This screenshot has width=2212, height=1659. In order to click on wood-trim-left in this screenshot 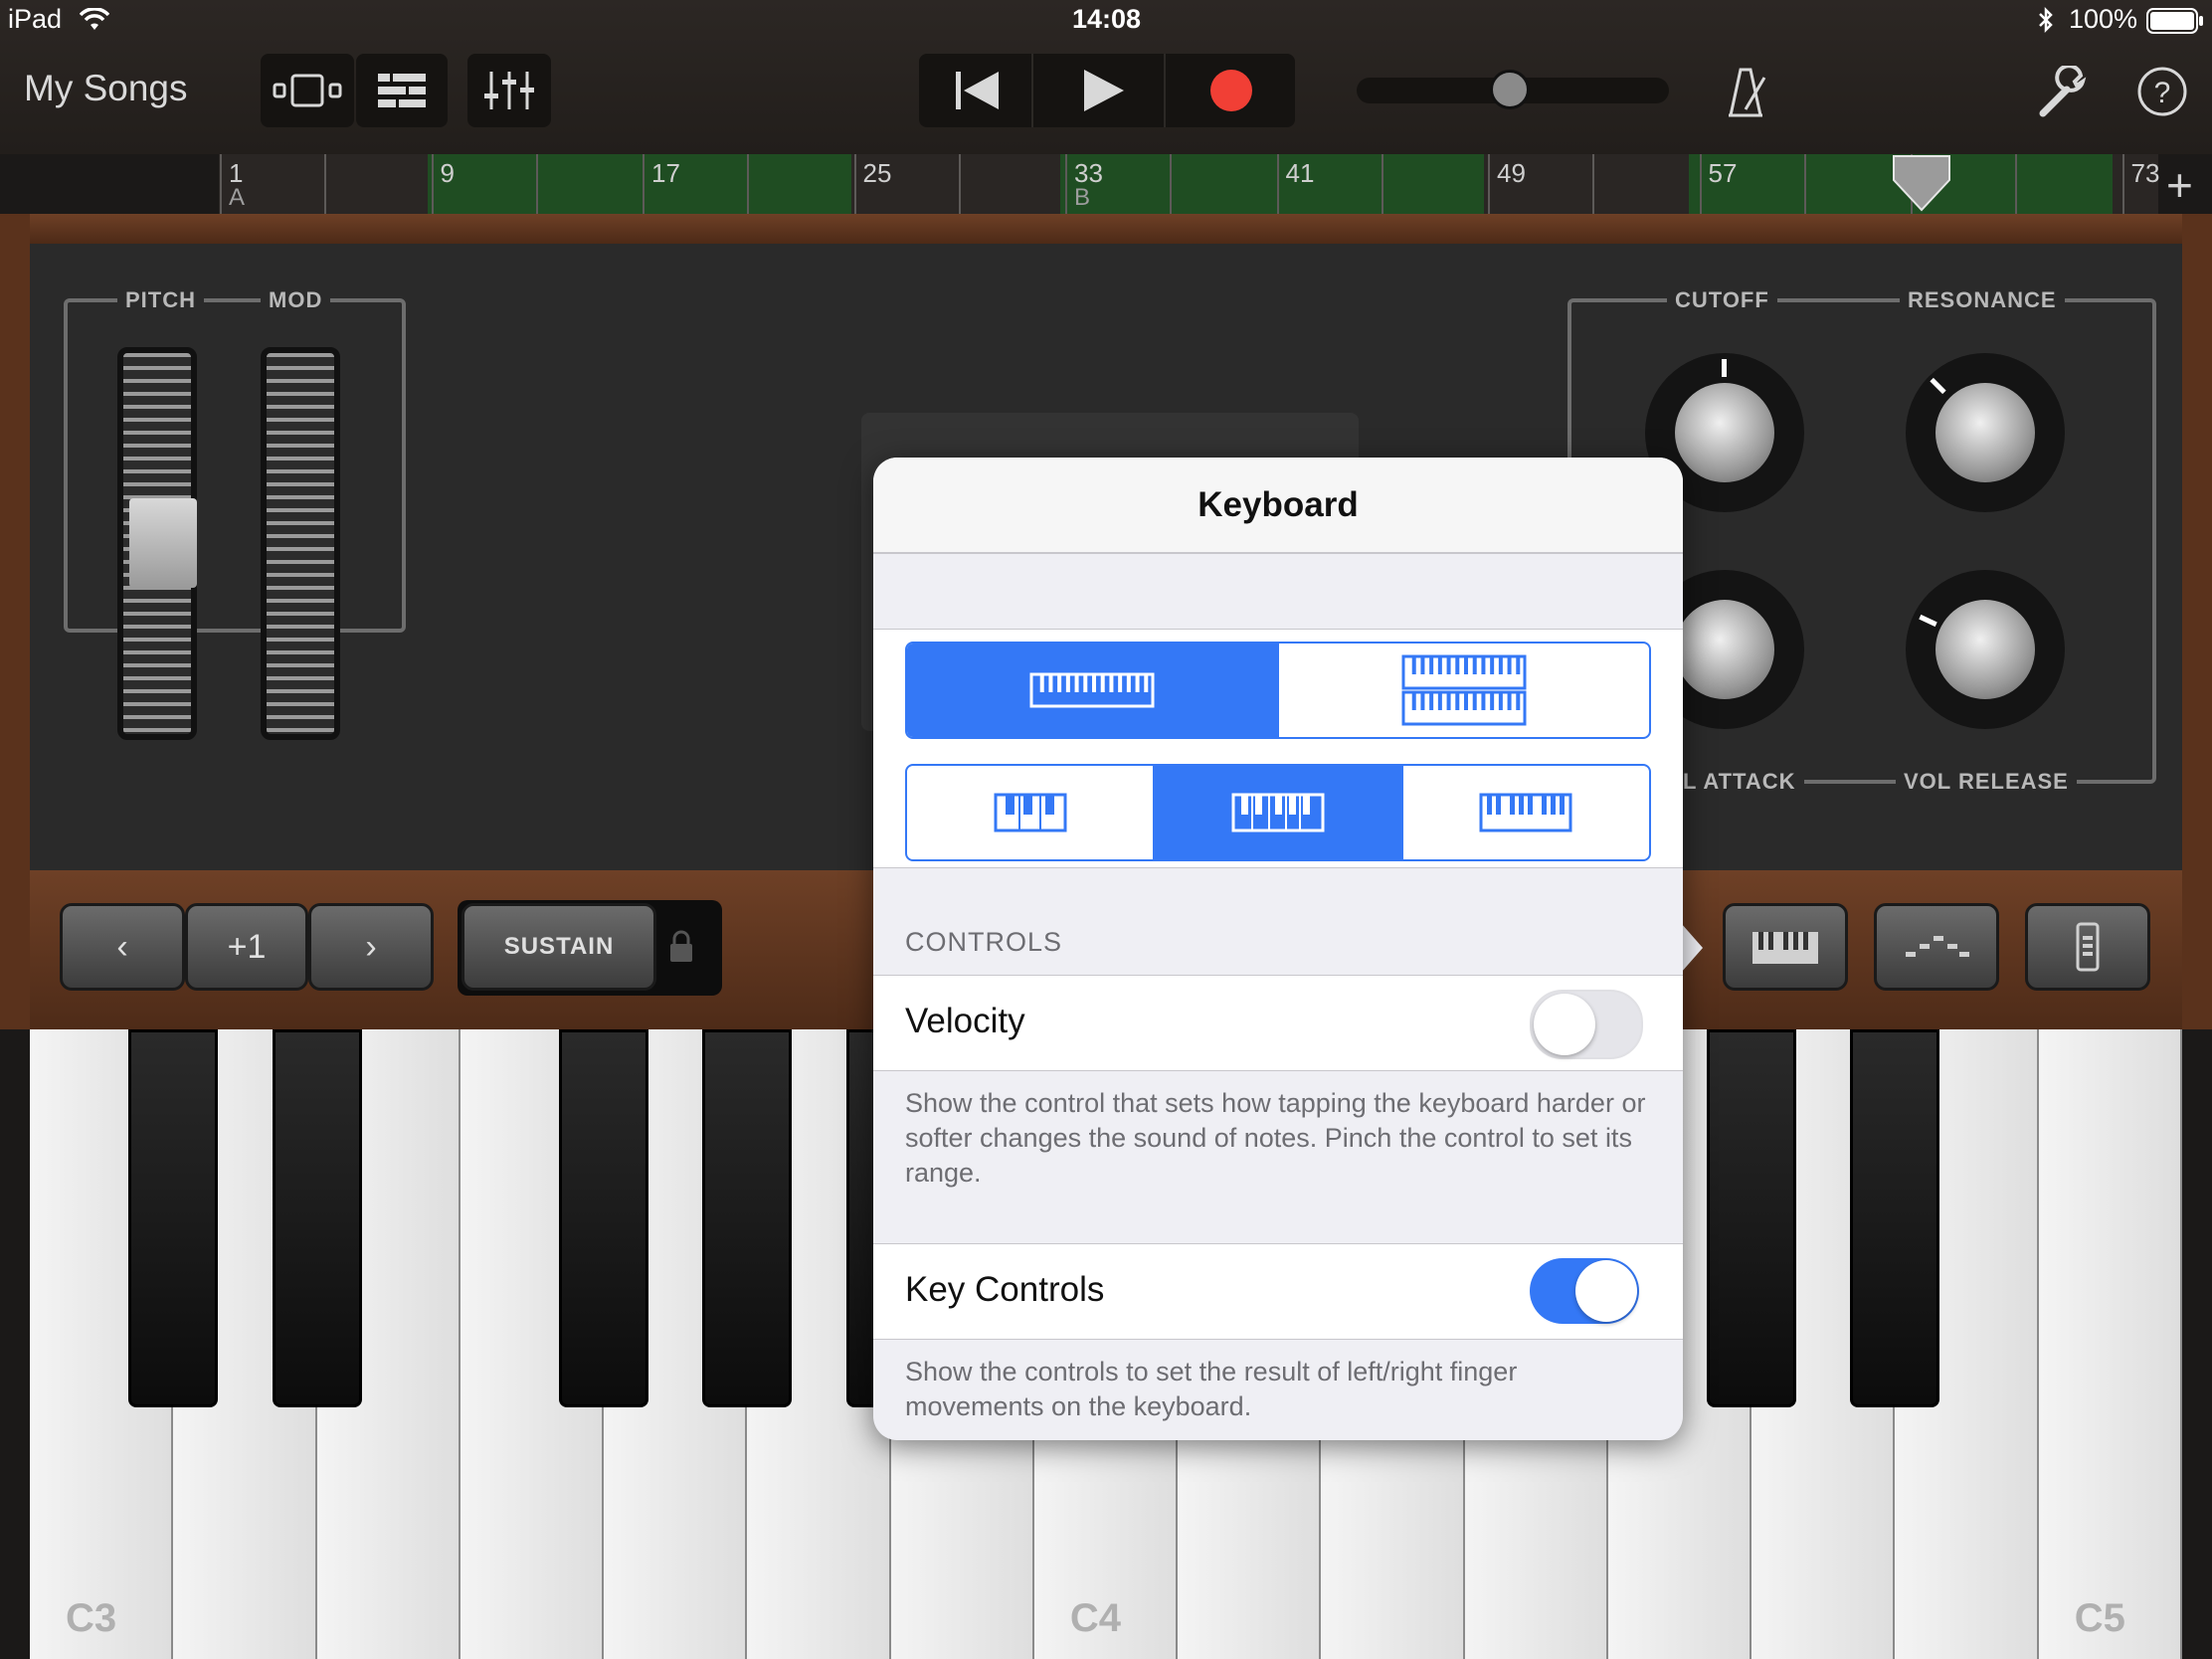, I will do `click(15, 621)`.